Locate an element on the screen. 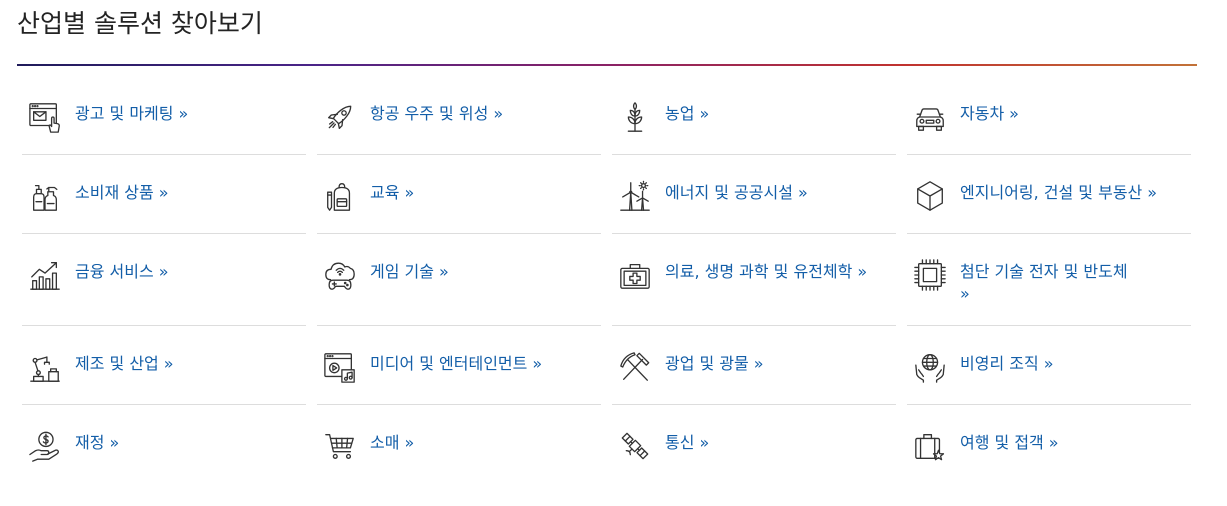  satellite-icon is located at coordinates (635, 446).